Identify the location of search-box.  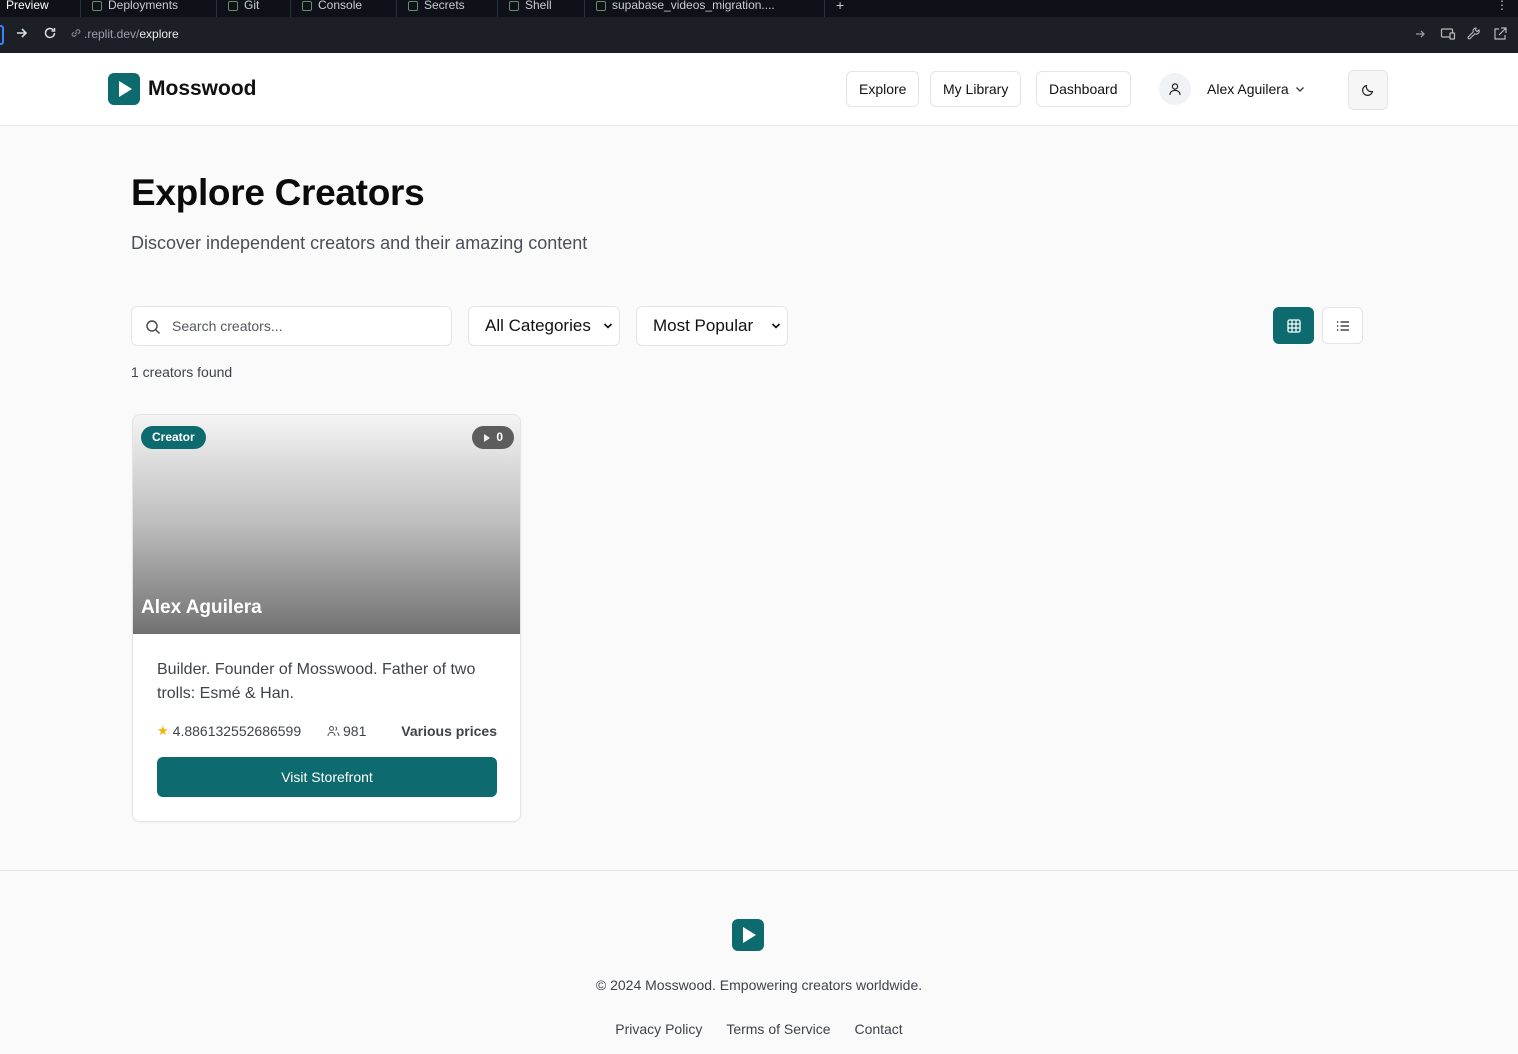
(291, 326).